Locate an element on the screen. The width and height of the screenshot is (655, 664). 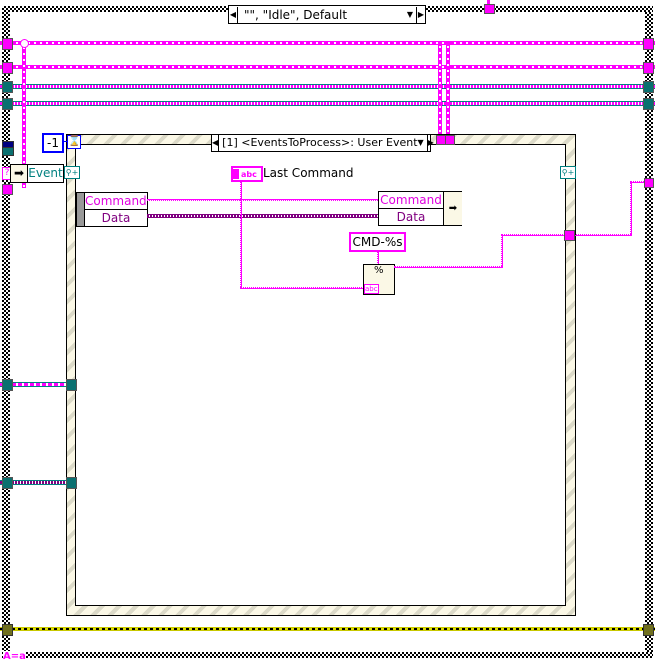
error-tunnel-right is located at coordinates (648, 630).